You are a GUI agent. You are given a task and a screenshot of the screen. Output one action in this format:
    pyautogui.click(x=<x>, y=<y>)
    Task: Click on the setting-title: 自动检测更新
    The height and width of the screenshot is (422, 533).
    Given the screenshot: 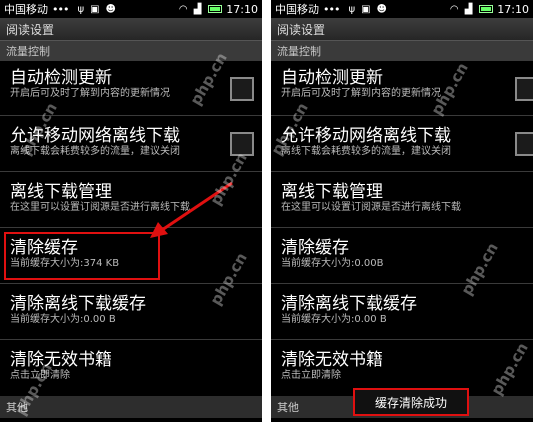 What is the action you would take?
    pyautogui.click(x=332, y=78)
    